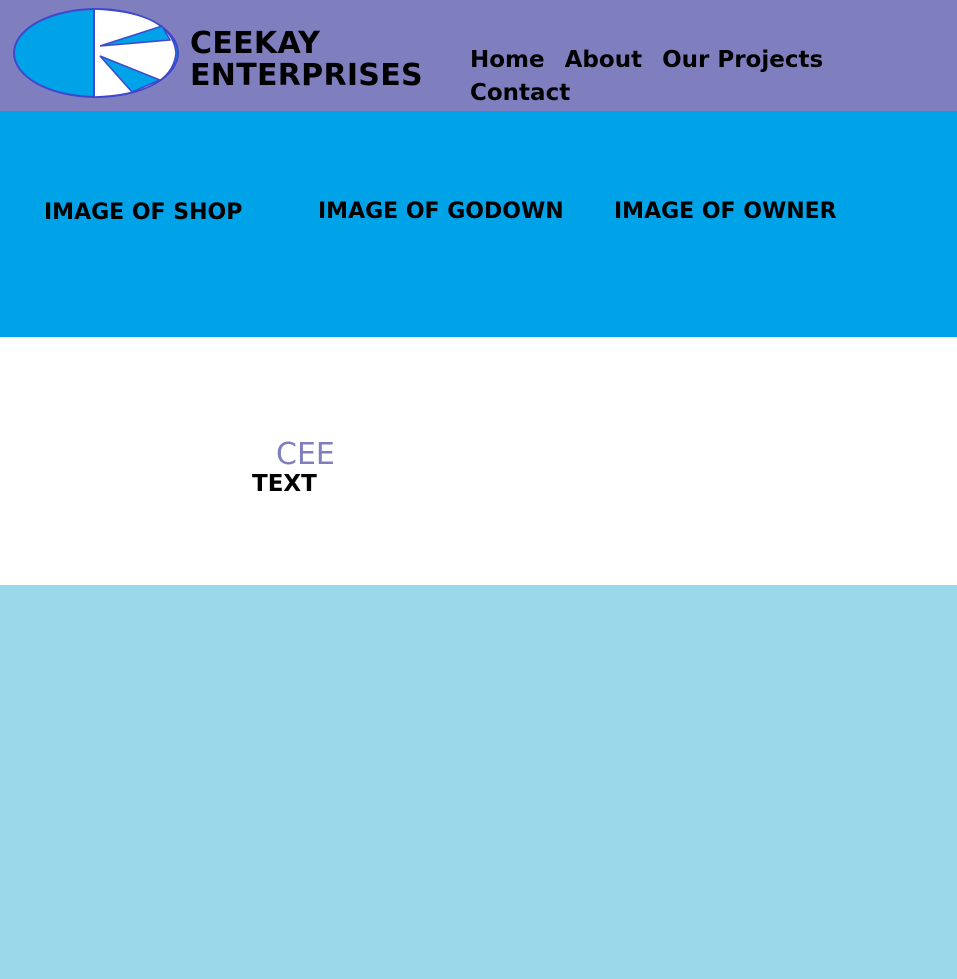  Describe the element at coordinates (441, 211) in the screenshot. I see `image-placeholder-godown: IMAGE OF GODOWN` at that location.